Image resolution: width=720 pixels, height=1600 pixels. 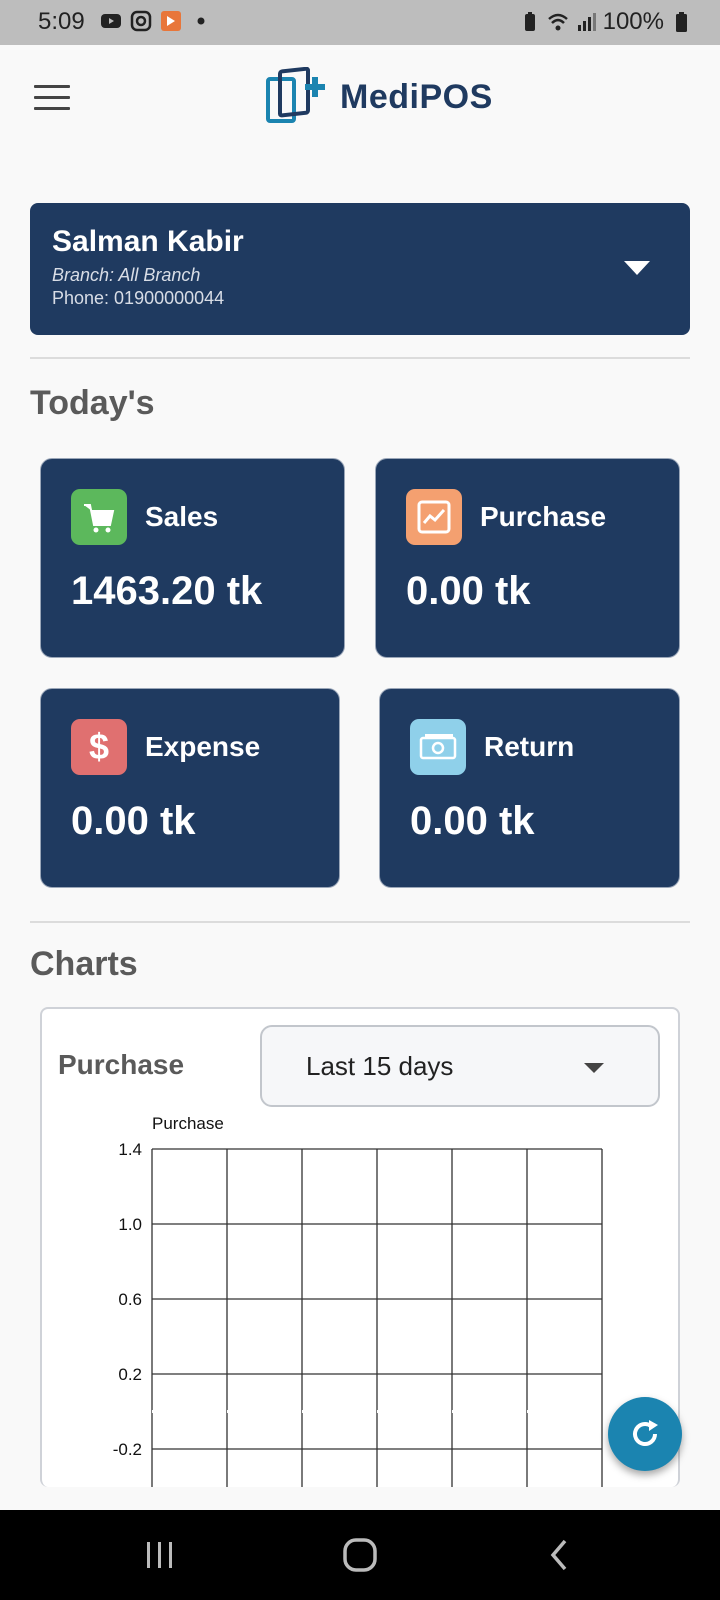 I want to click on dot-icon, so click(x=201, y=21).